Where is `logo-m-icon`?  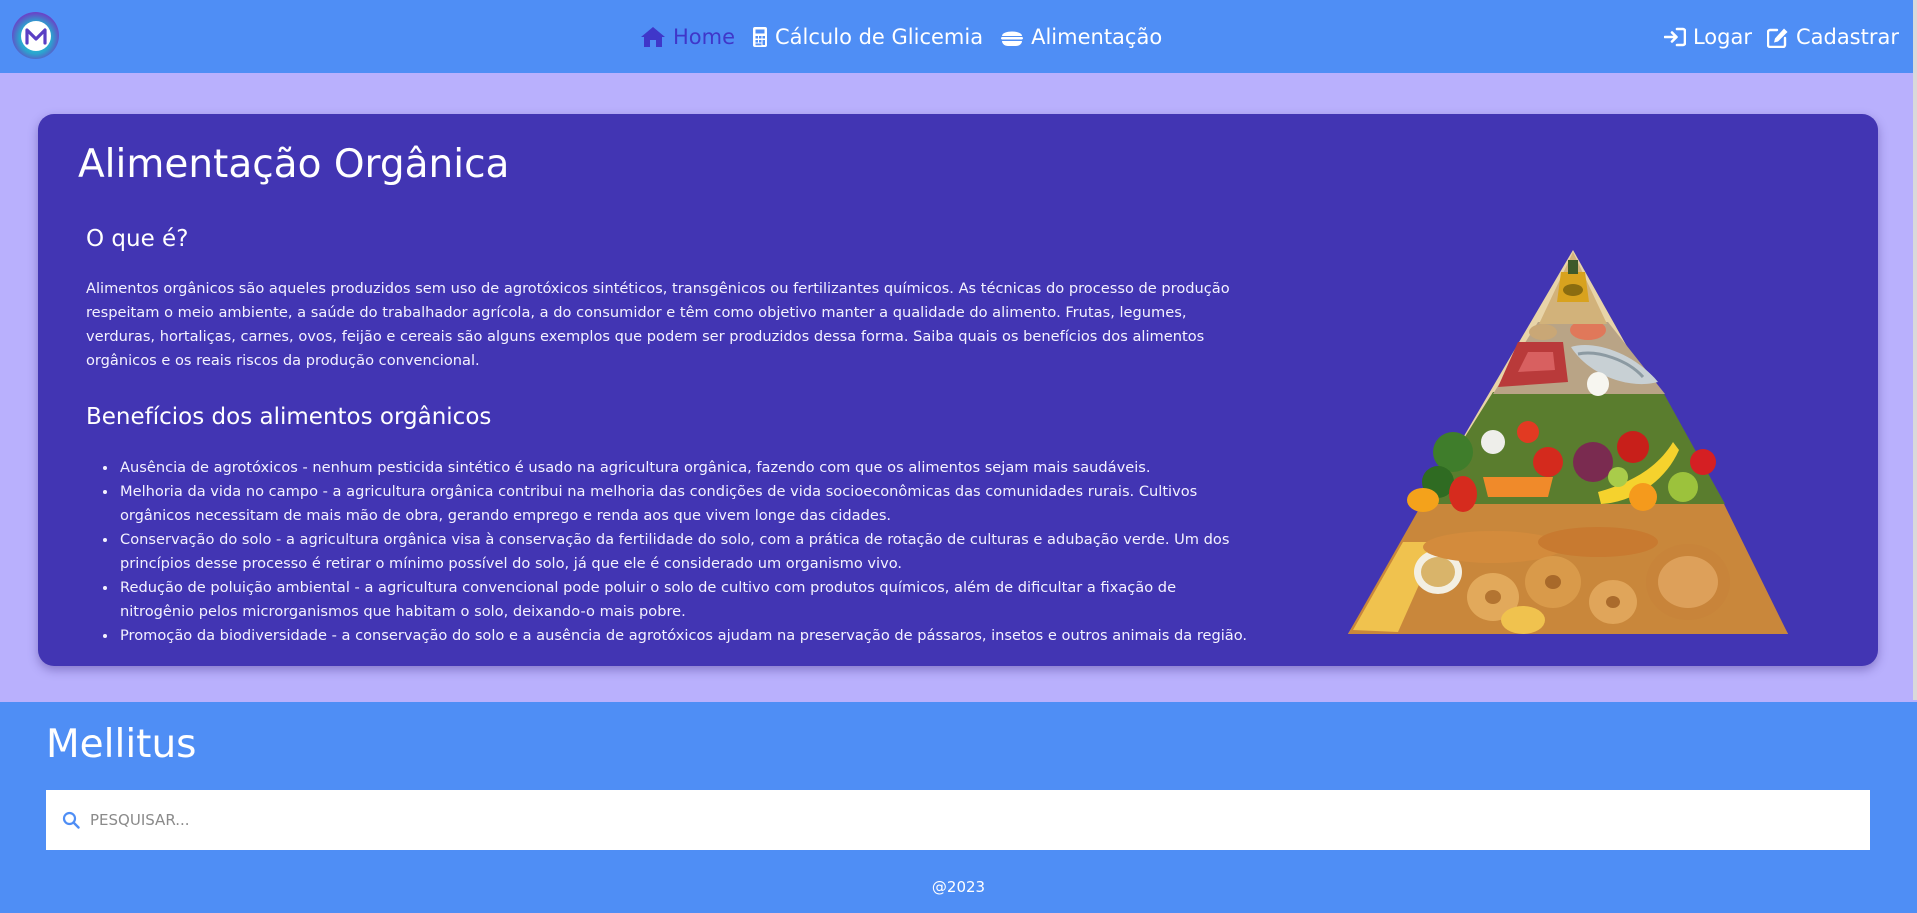 logo-m-icon is located at coordinates (35, 36).